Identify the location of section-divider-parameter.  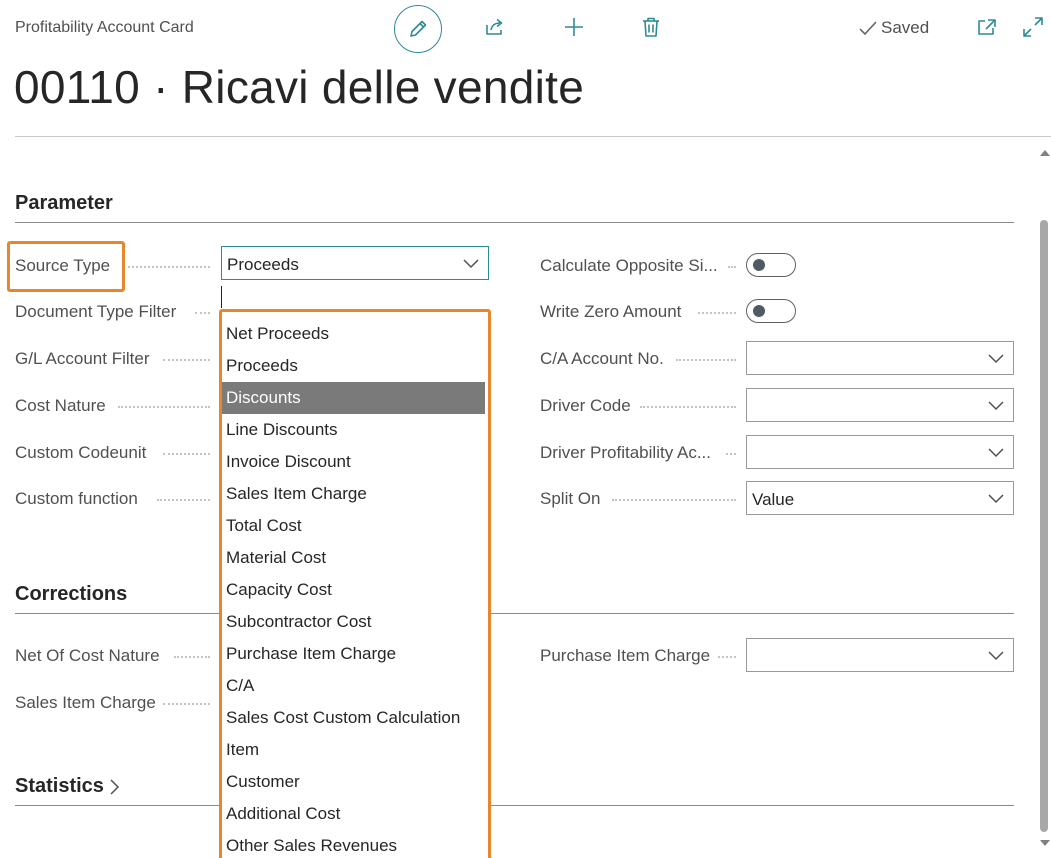
(514, 222).